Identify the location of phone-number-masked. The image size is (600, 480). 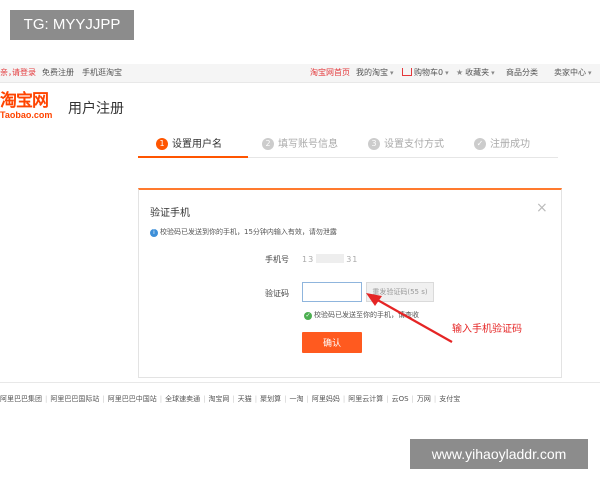
(330, 258).